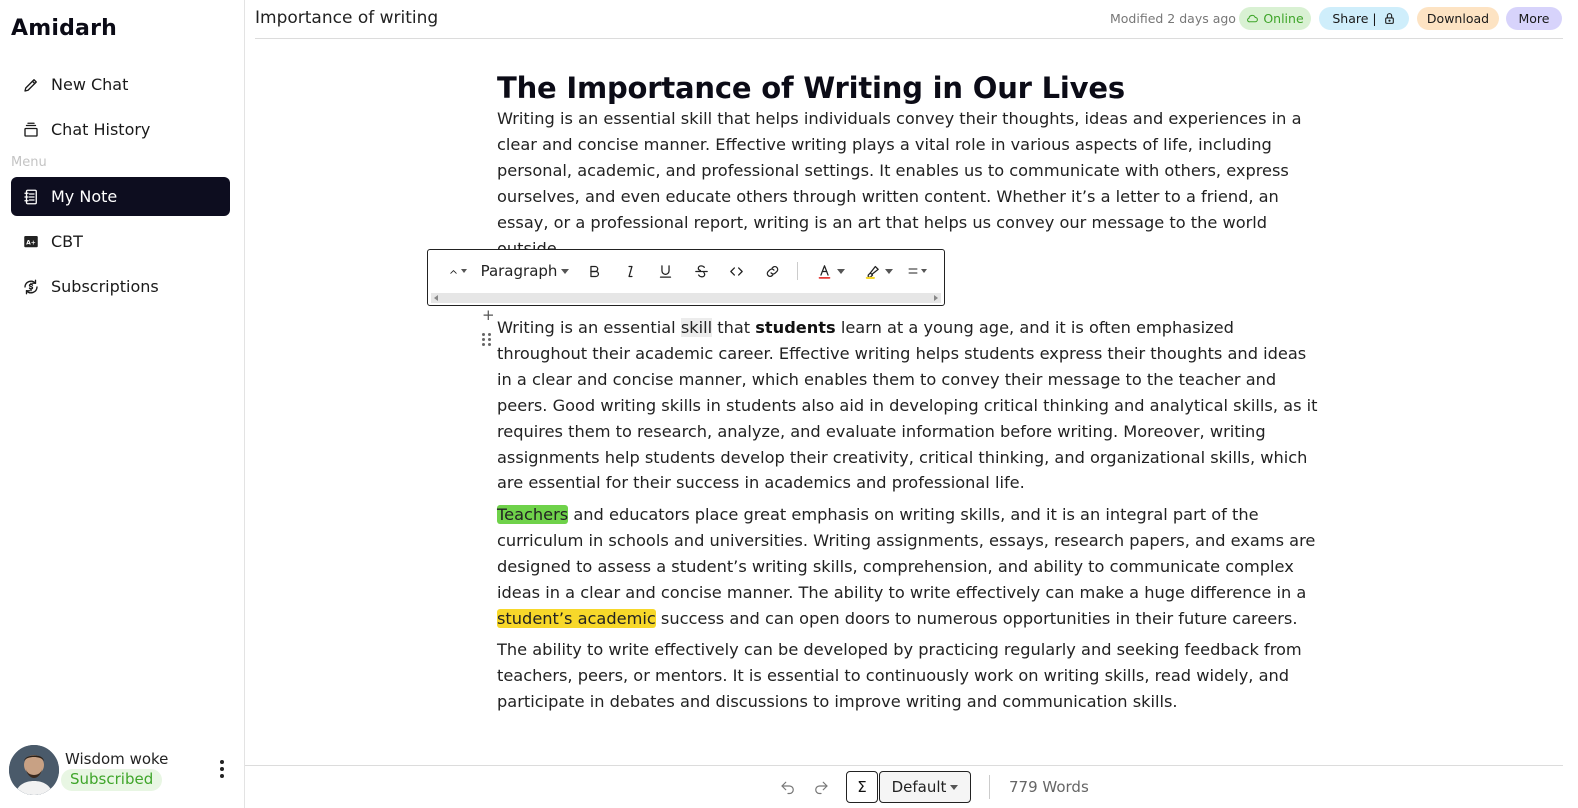  Describe the element at coordinates (112, 780) in the screenshot. I see `subscription-status-badge: Subscribed` at that location.